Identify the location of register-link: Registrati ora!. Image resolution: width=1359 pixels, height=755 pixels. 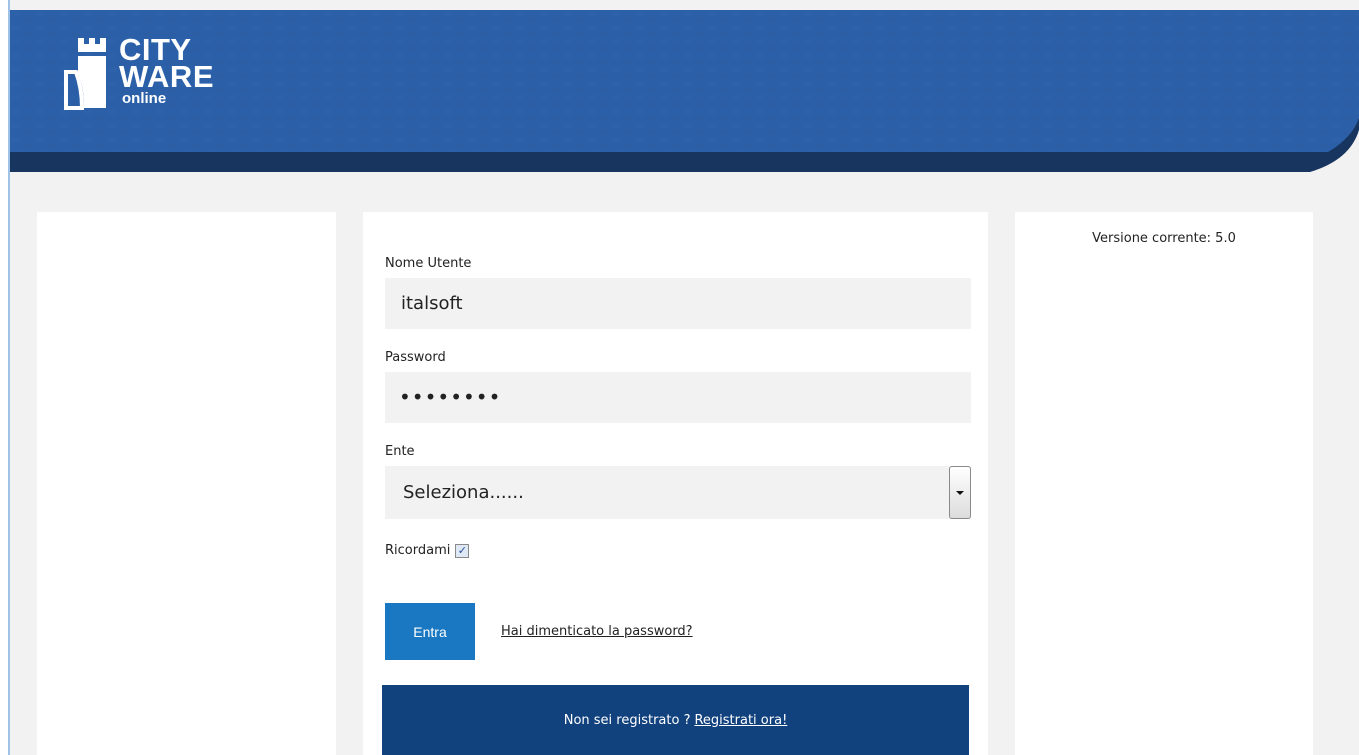
(740, 720).